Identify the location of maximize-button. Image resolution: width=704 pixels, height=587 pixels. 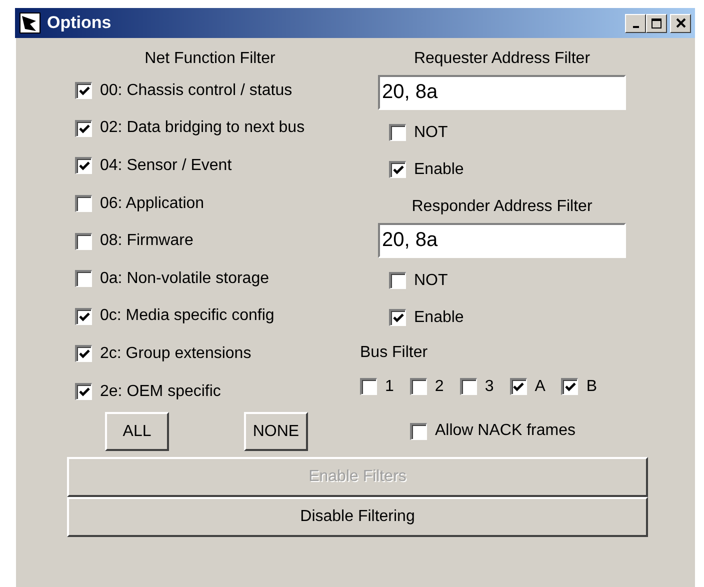
(656, 23).